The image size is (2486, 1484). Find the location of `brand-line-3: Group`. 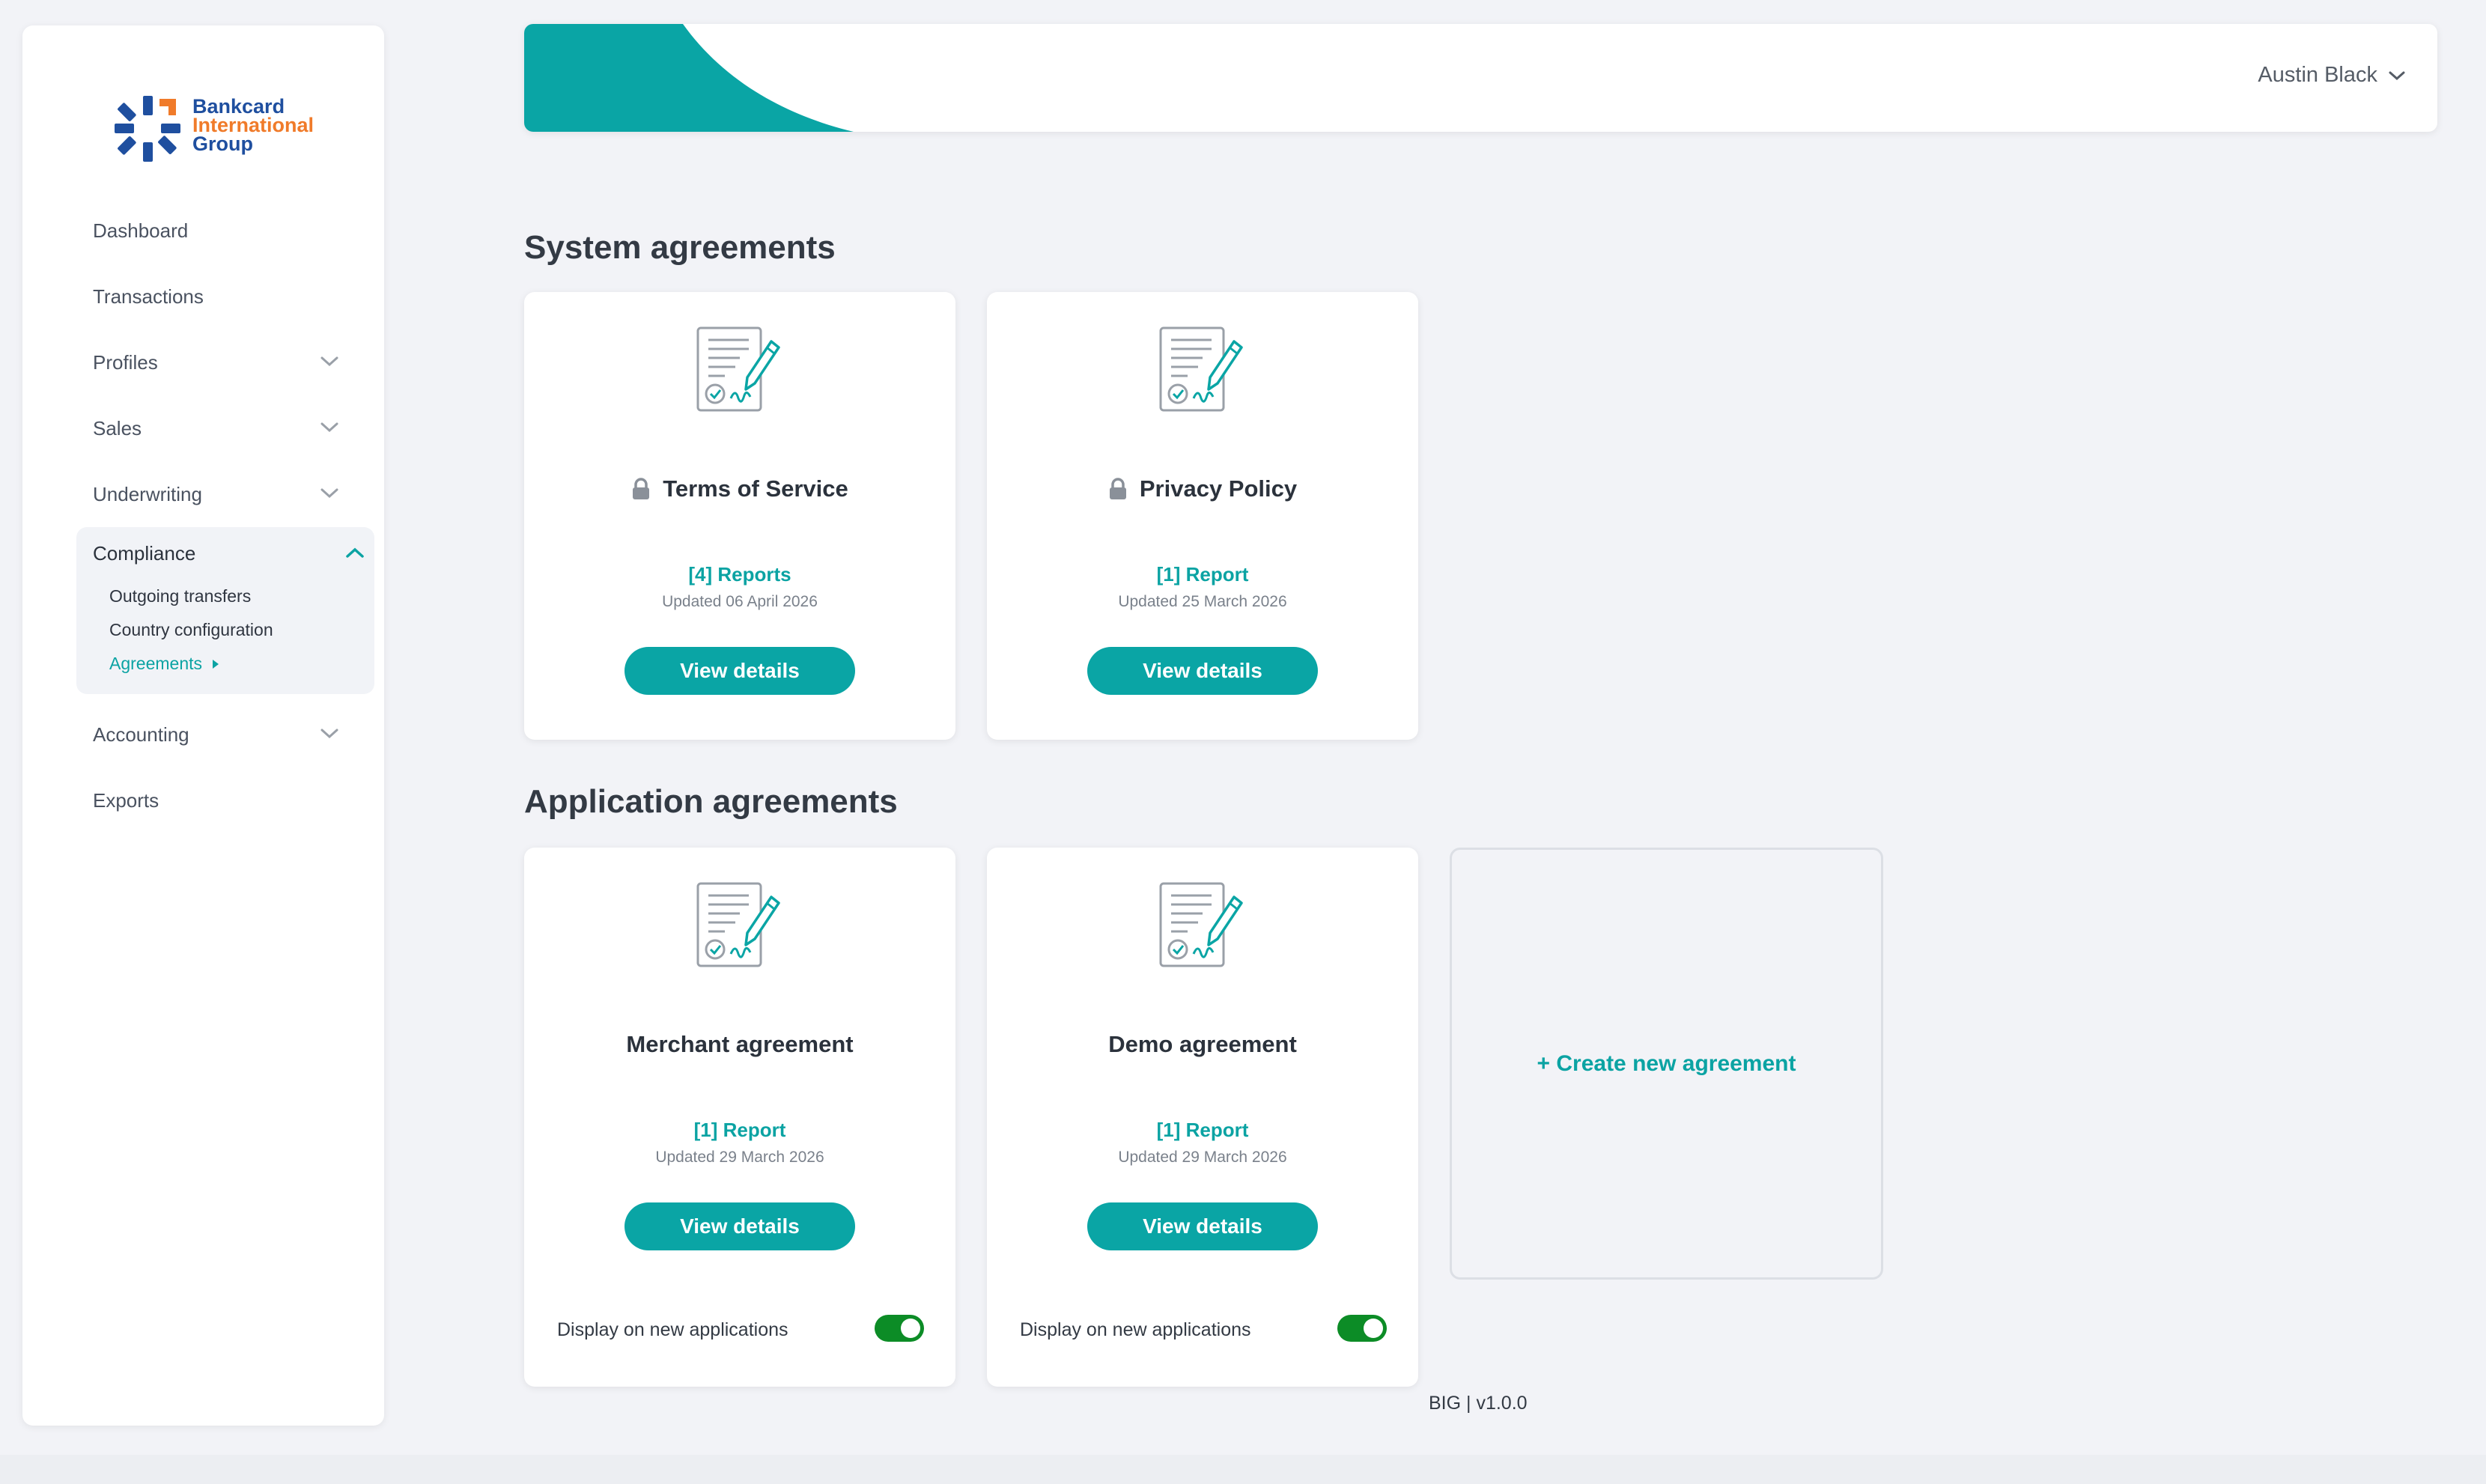

brand-line-3: Group is located at coordinates (223, 144).